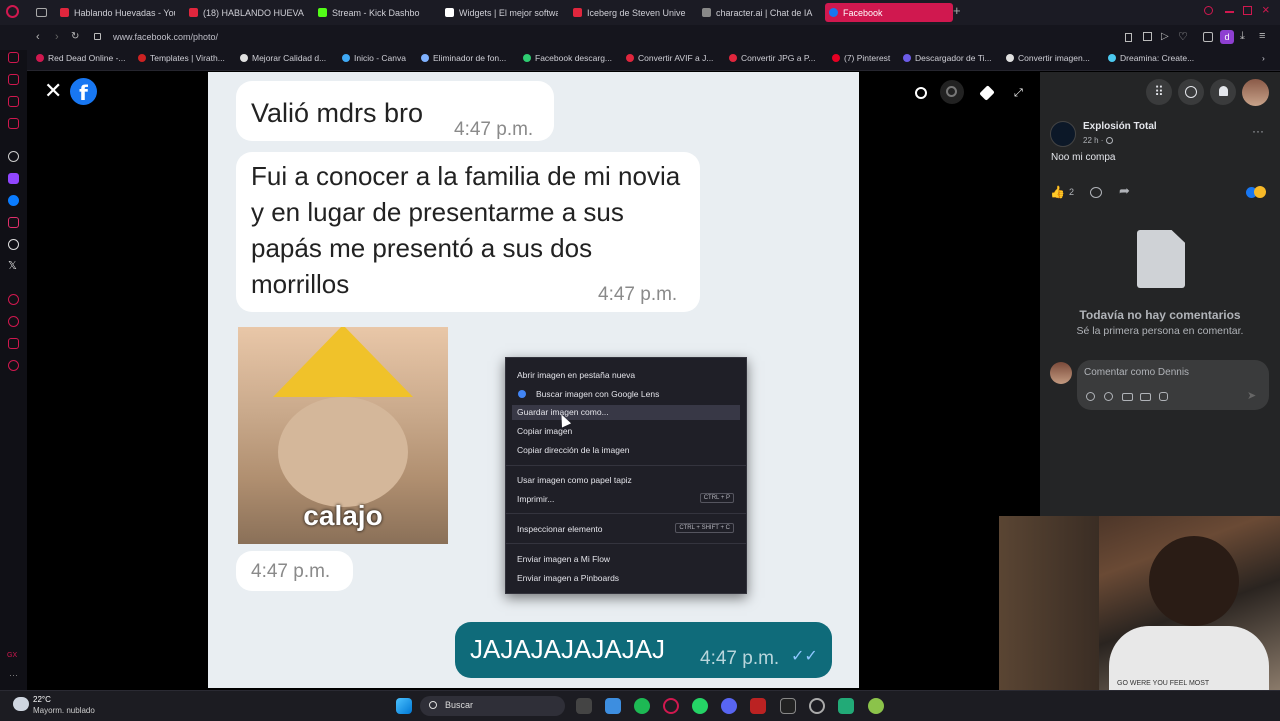 The image size is (1280, 721). What do you see at coordinates (13, 321) in the screenshot?
I see `sidebar-clock-icon` at bounding box center [13, 321].